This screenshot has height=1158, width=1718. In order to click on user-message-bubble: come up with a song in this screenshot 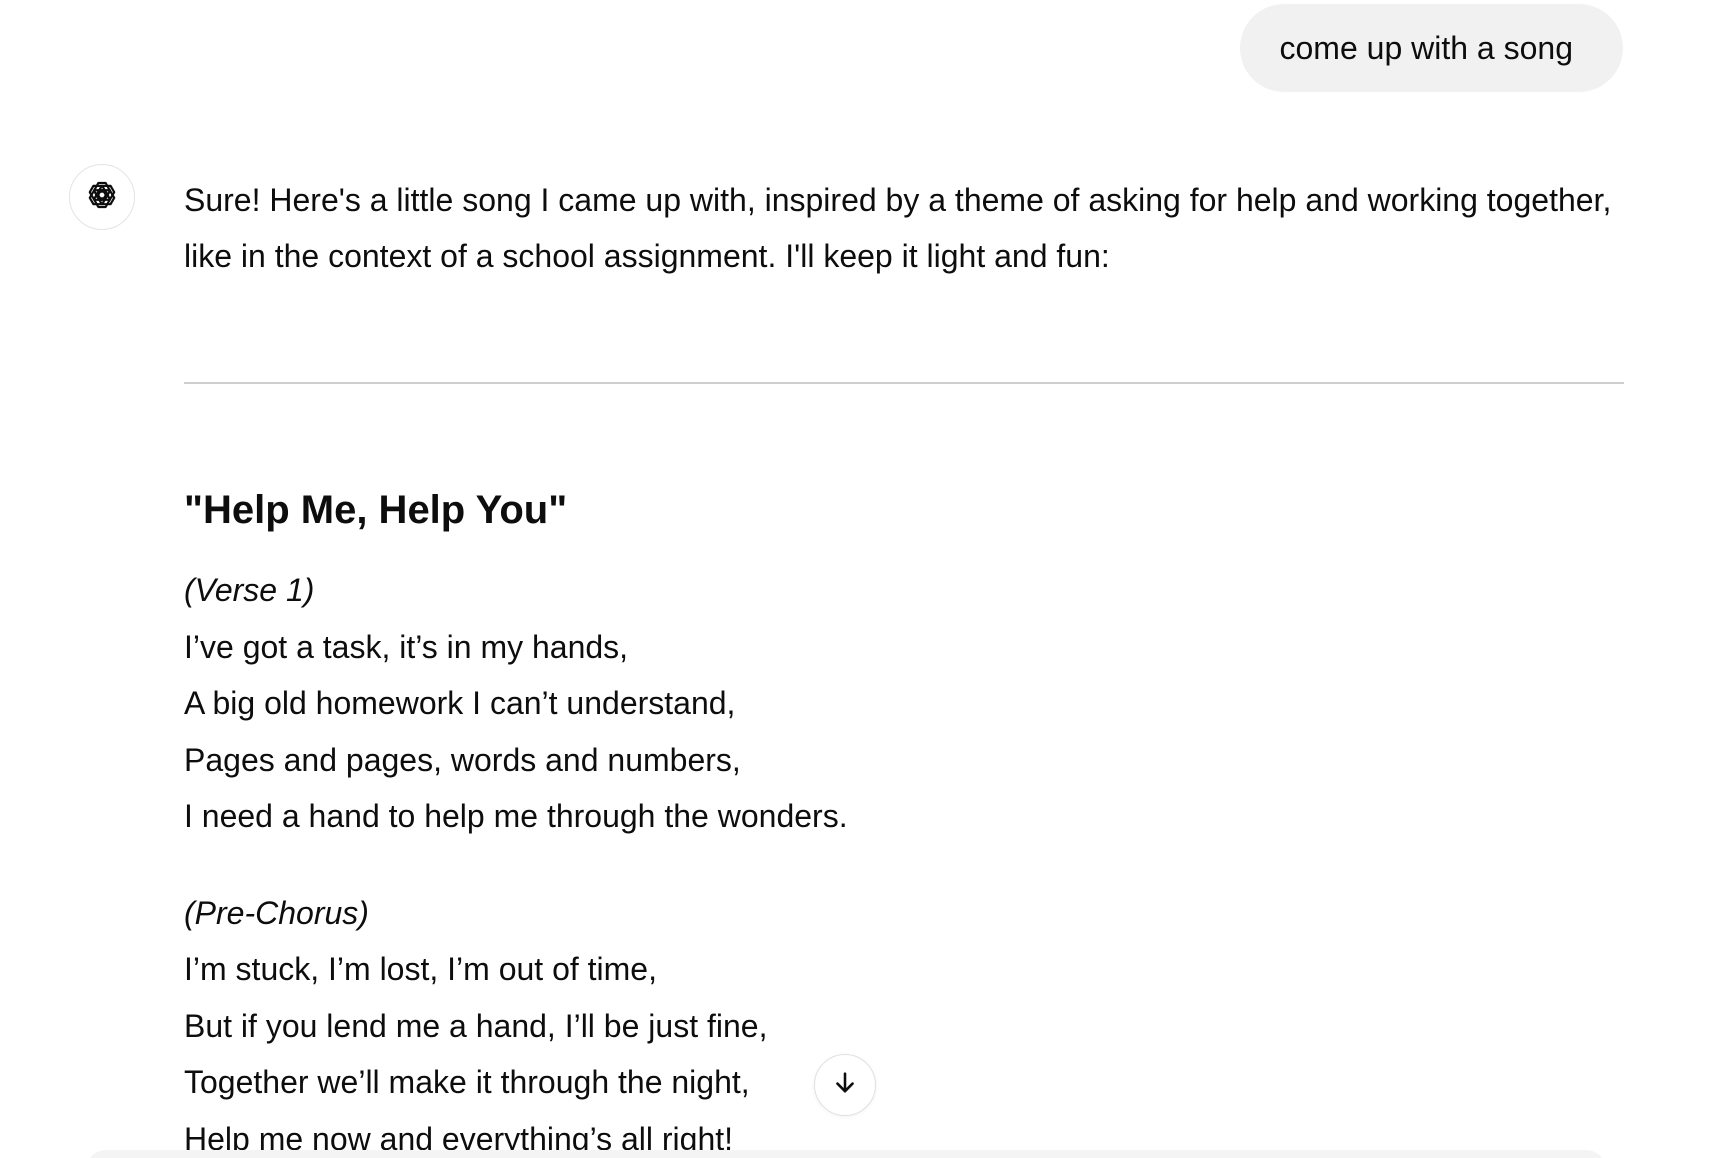, I will do `click(1431, 48)`.